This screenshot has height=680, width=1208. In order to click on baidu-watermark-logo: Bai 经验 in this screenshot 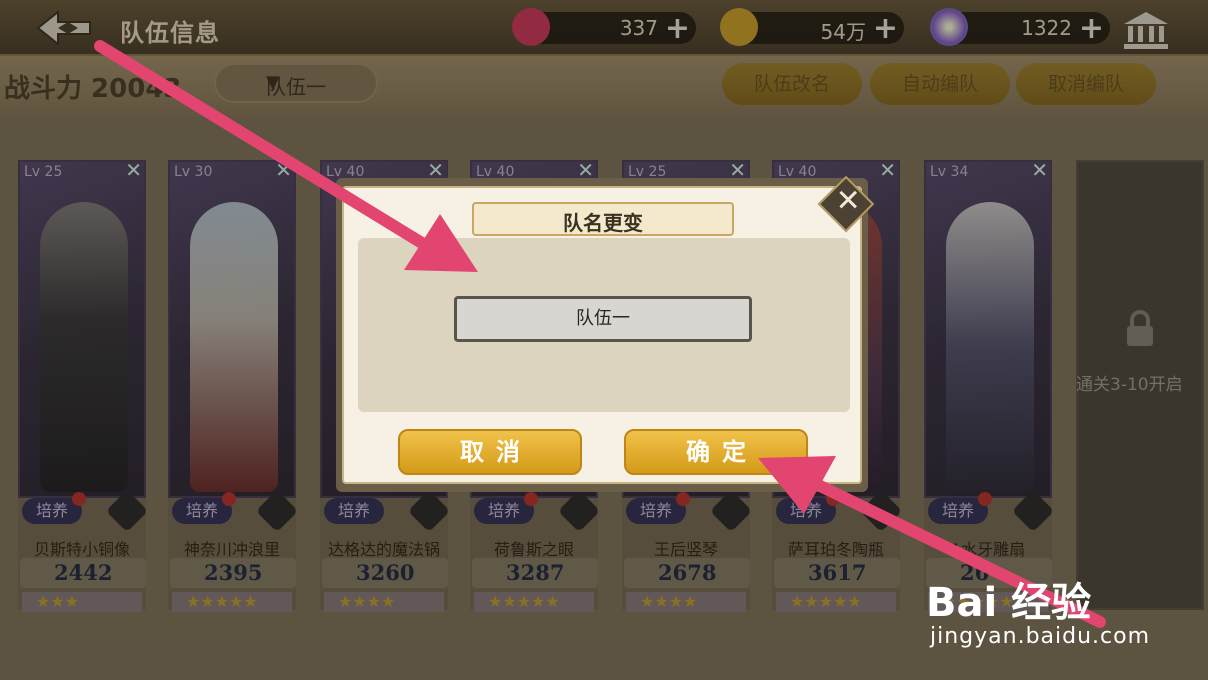, I will do `click(1034, 600)`.